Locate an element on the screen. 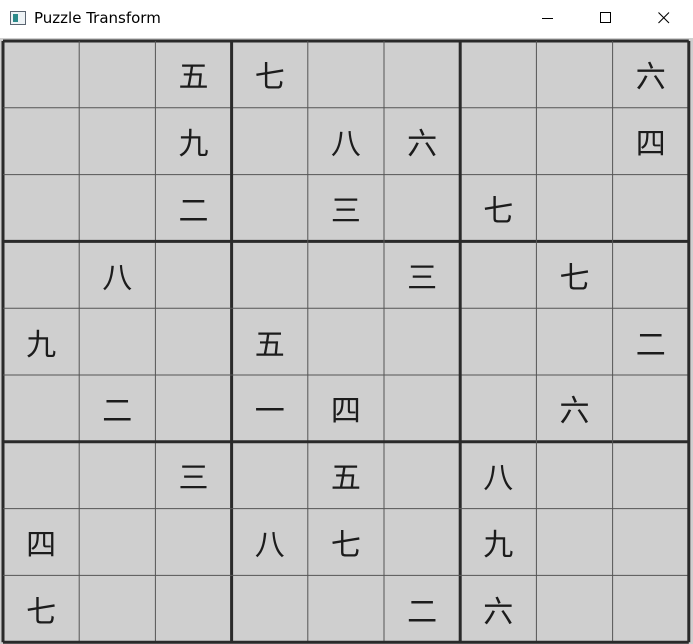 This screenshot has width=693, height=644. close-icon is located at coordinates (664, 18).